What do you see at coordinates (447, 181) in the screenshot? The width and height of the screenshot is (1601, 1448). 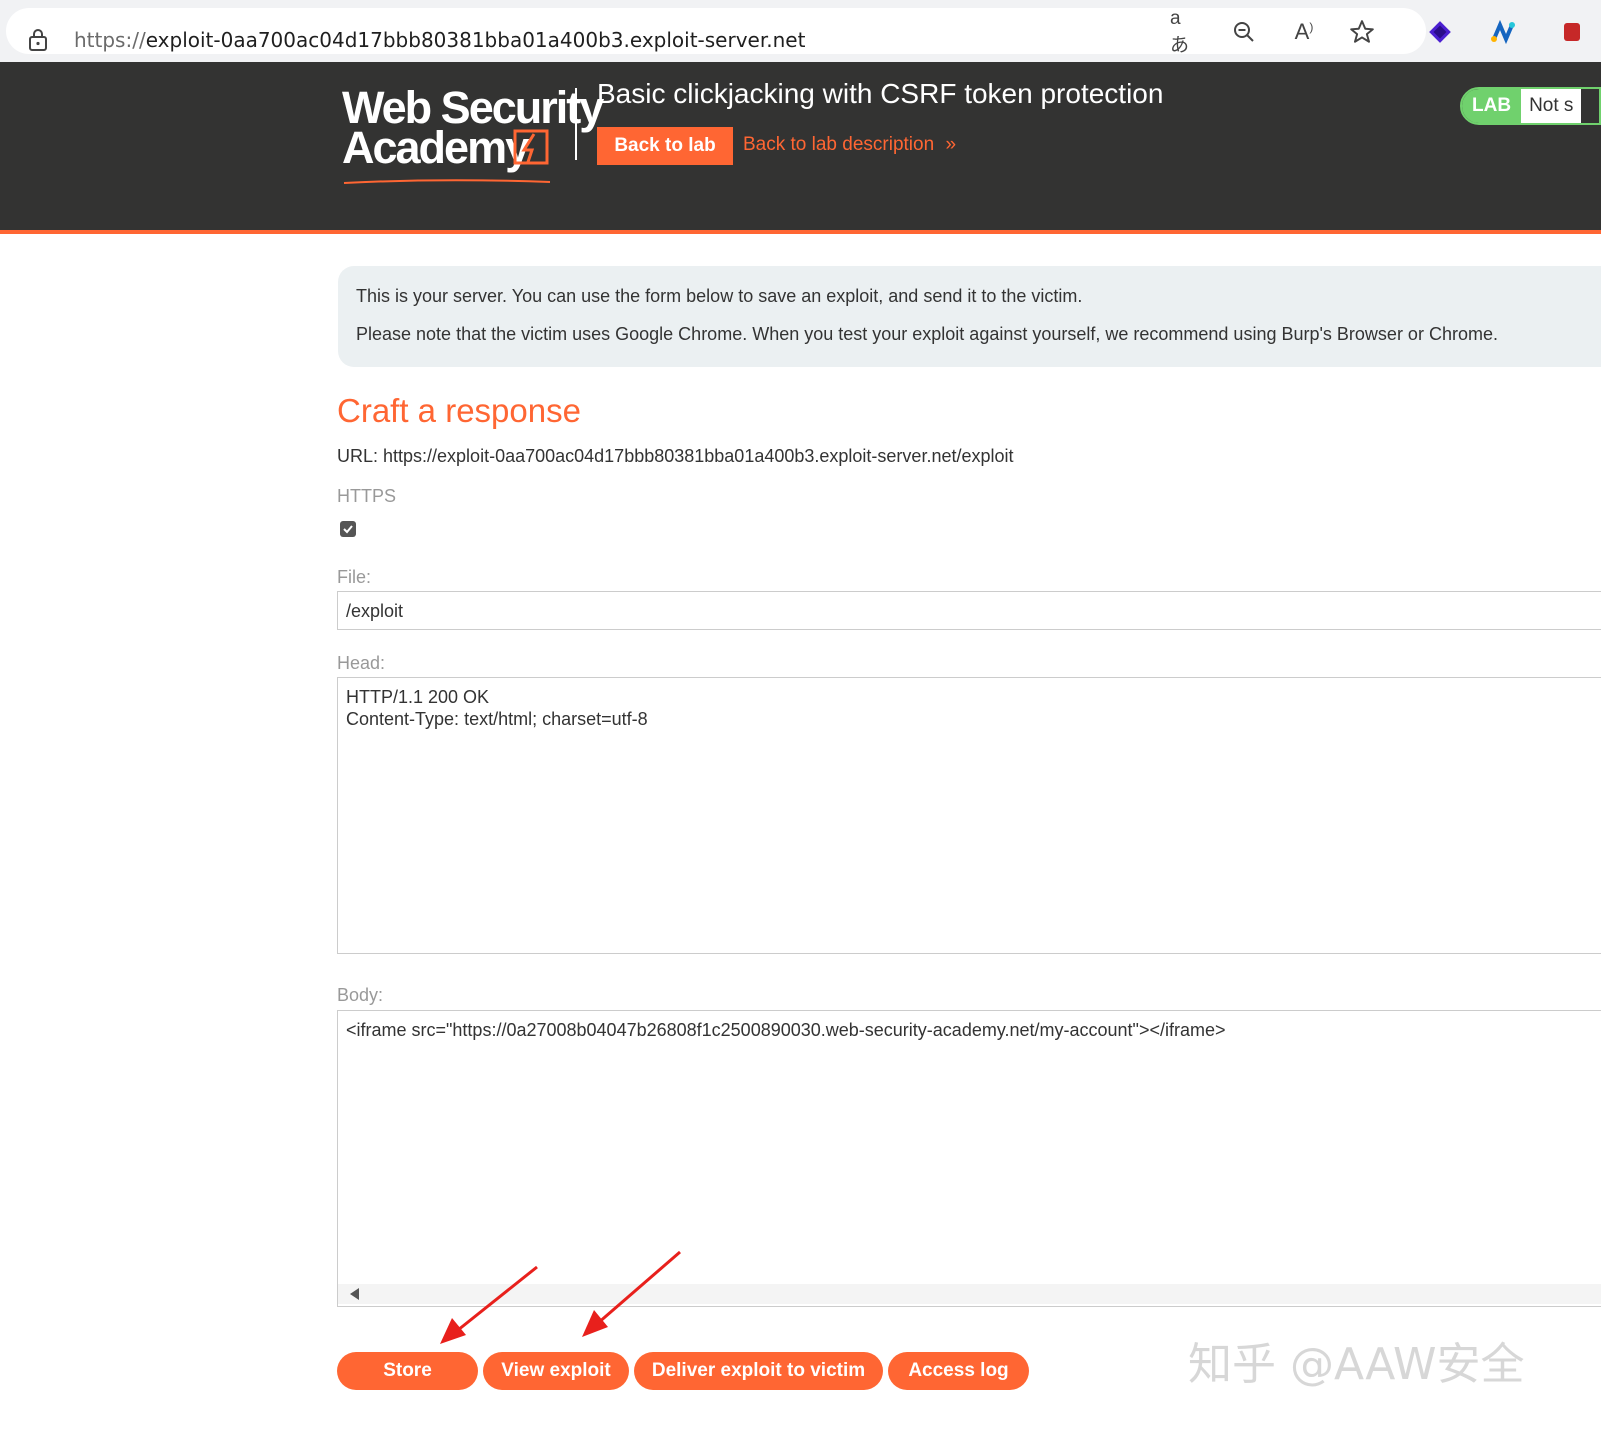 I see `logo-underline-icon` at bounding box center [447, 181].